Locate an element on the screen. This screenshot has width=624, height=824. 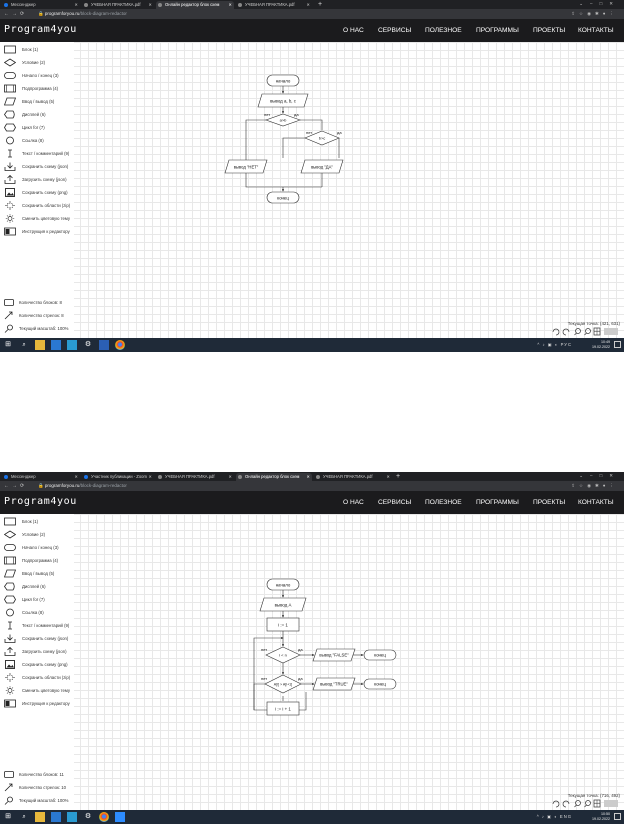
tool-label: Сохранить области (zip) is located at coordinates (46, 205).